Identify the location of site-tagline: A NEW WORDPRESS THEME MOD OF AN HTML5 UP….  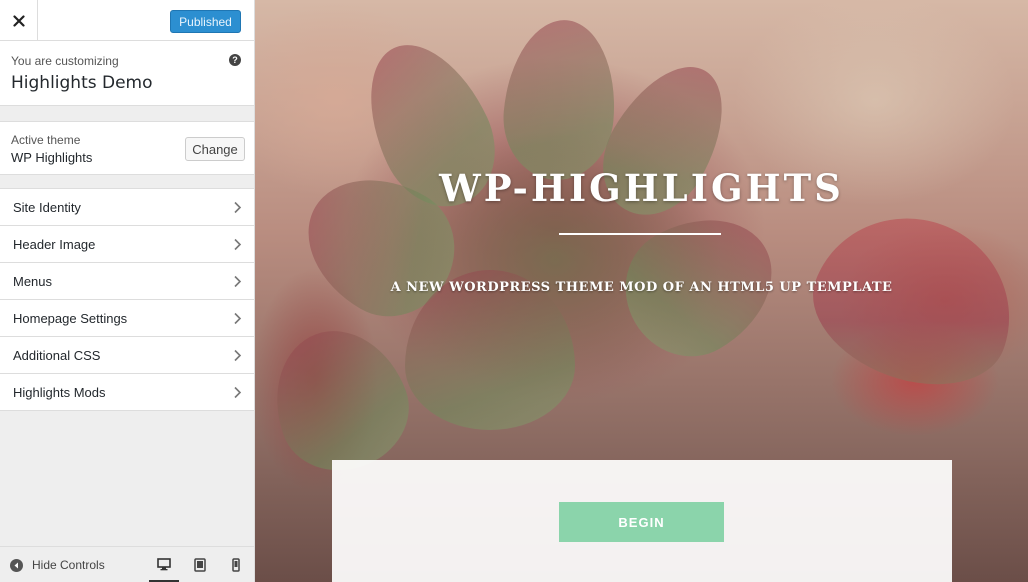
(641, 287).